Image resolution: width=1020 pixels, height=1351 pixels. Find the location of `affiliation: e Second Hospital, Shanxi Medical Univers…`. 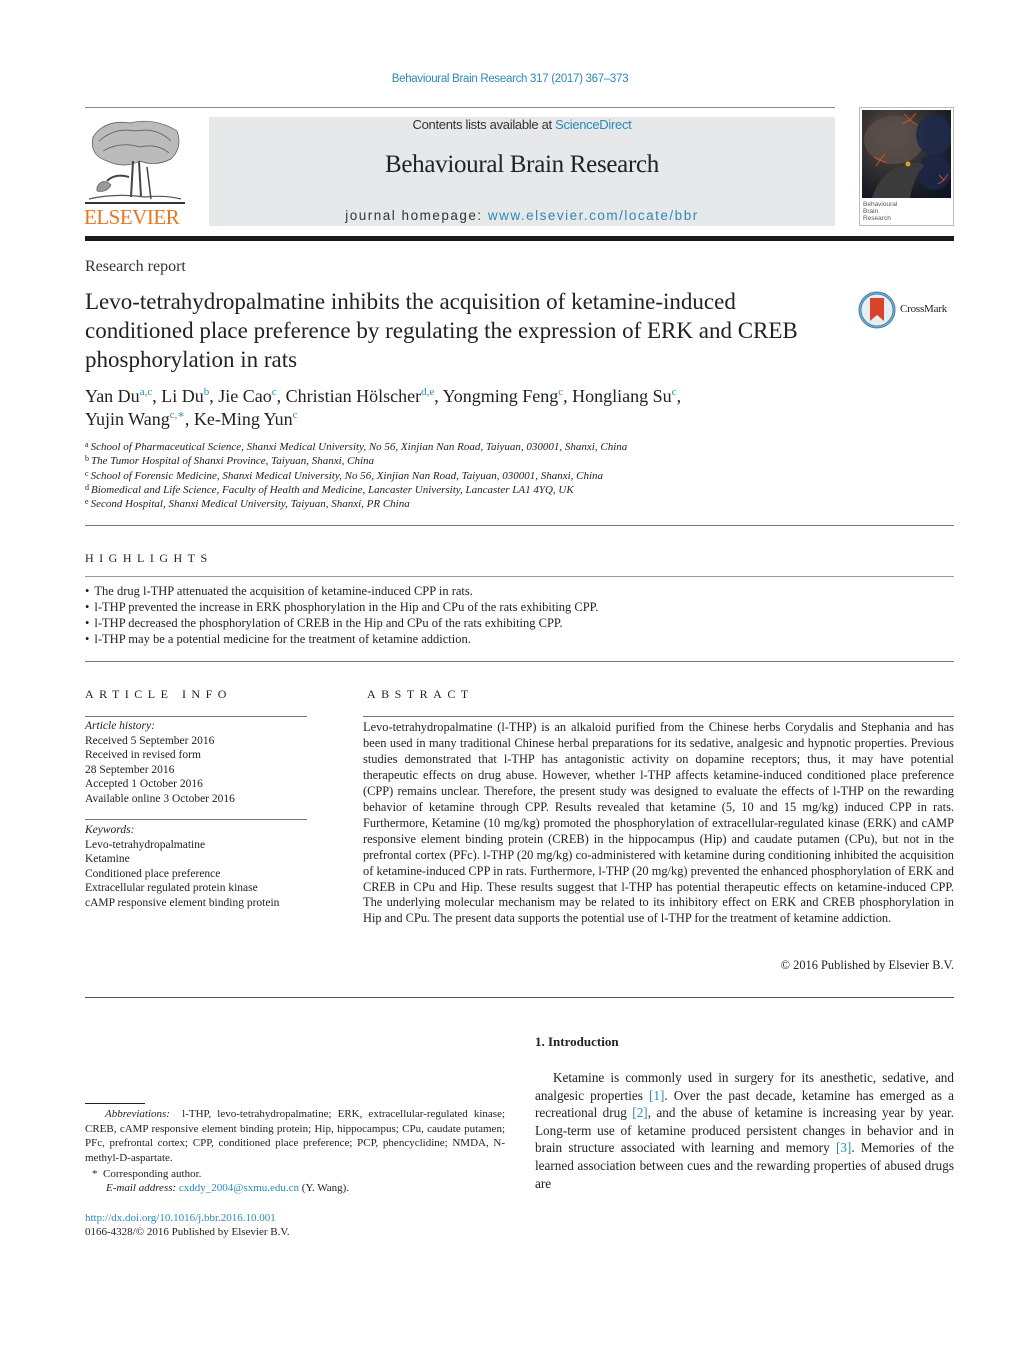

affiliation: e Second Hospital, Shanxi Medical Univers… is located at coordinates (247, 504).